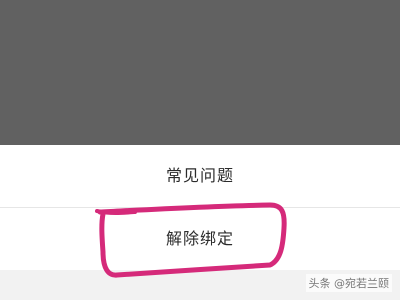 Image resolution: width=400 pixels, height=300 pixels. Describe the element at coordinates (348, 283) in the screenshot. I see `watermark-text: 头条 @宛若兰颐` at that location.